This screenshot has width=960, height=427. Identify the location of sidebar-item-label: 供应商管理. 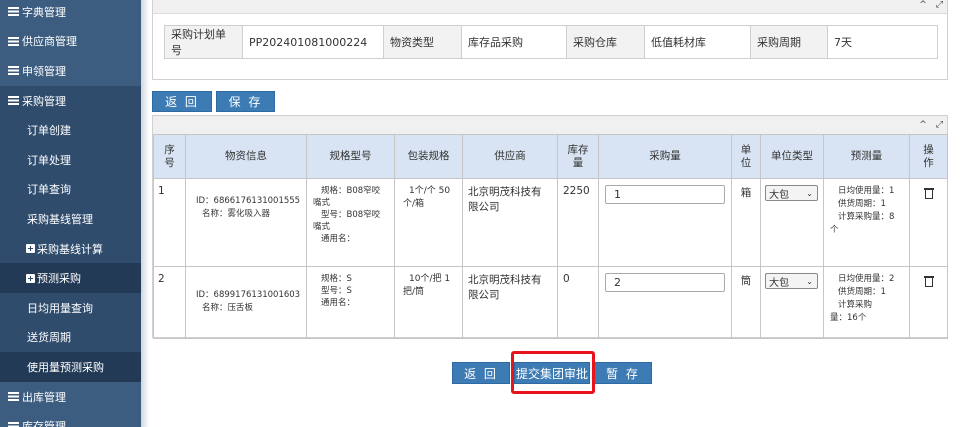
(49, 42).